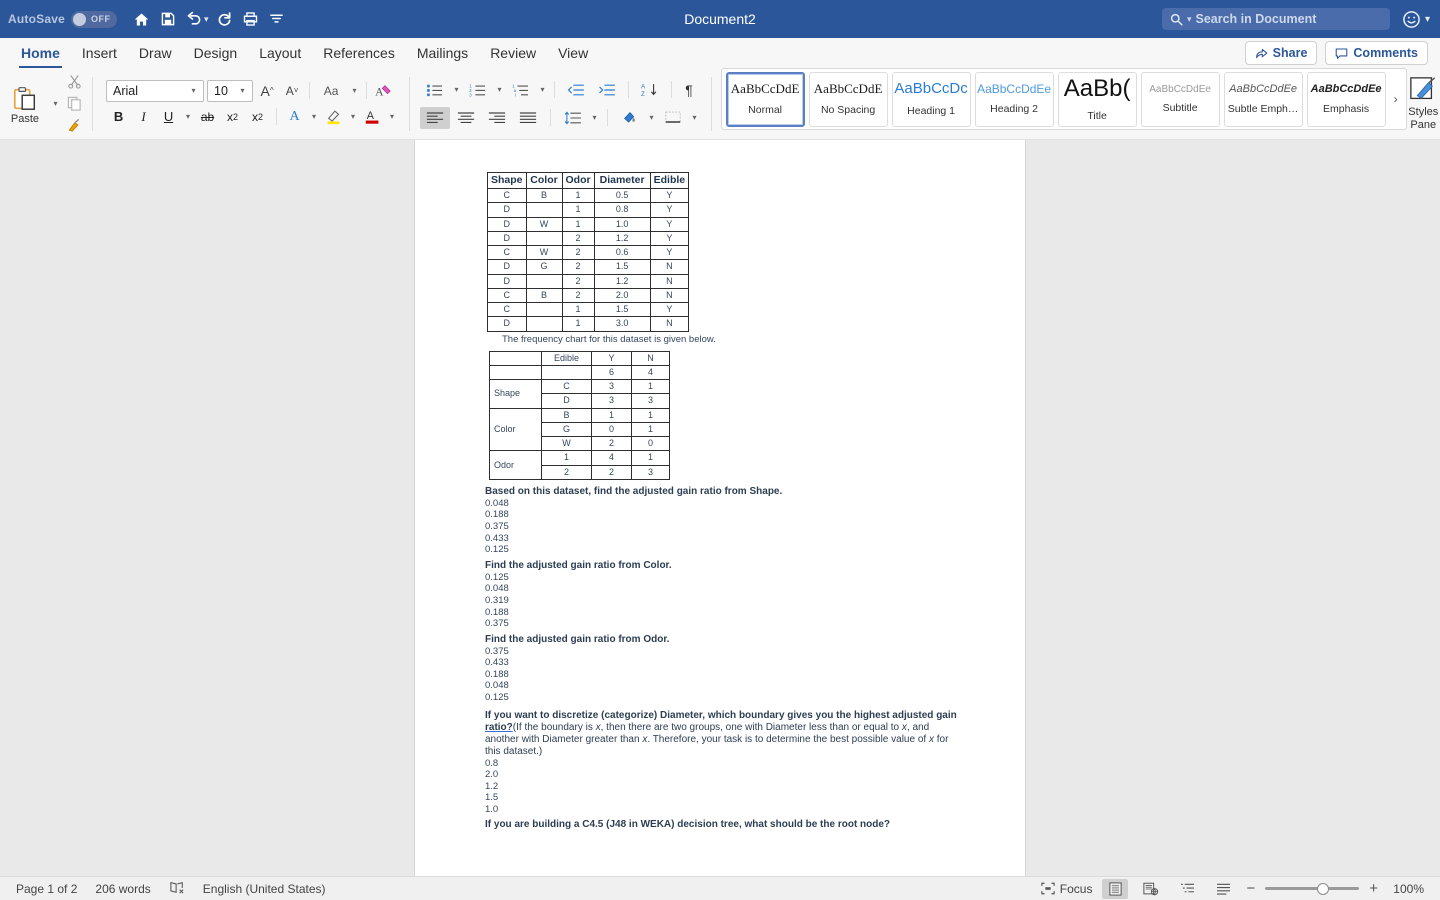 The width and height of the screenshot is (1440, 900). What do you see at coordinates (188, 116) in the screenshot?
I see `underline-caret-icon: ▾` at bounding box center [188, 116].